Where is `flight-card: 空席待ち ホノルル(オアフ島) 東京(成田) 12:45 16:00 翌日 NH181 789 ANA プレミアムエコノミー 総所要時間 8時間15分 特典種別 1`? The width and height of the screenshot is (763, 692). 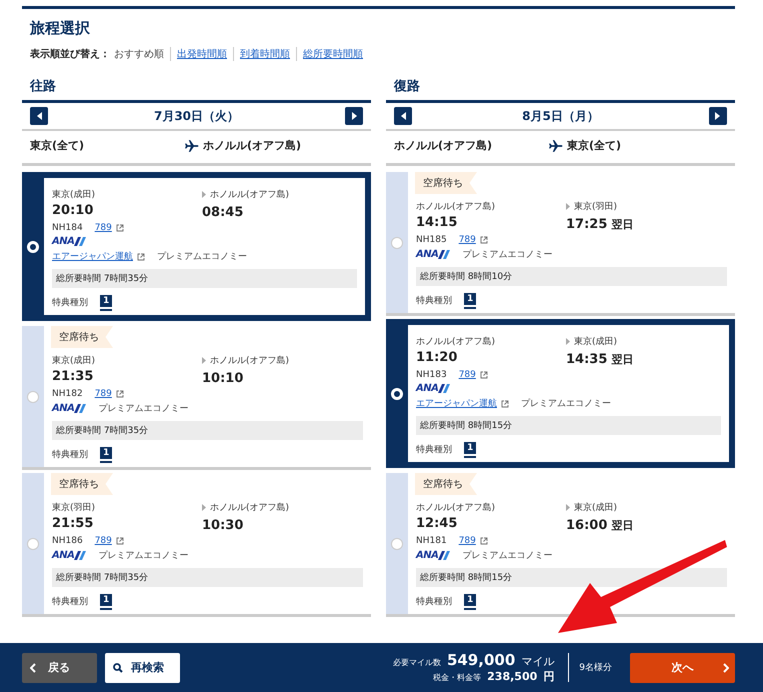 flight-card: 空席待ち ホノルル(オアフ島) 東京(成田) 12:45 16:00 翌日 NH181 789 ANA プレミアムエコノミー 総所要時間 8時間15分 特典種別 1 is located at coordinates (560, 545).